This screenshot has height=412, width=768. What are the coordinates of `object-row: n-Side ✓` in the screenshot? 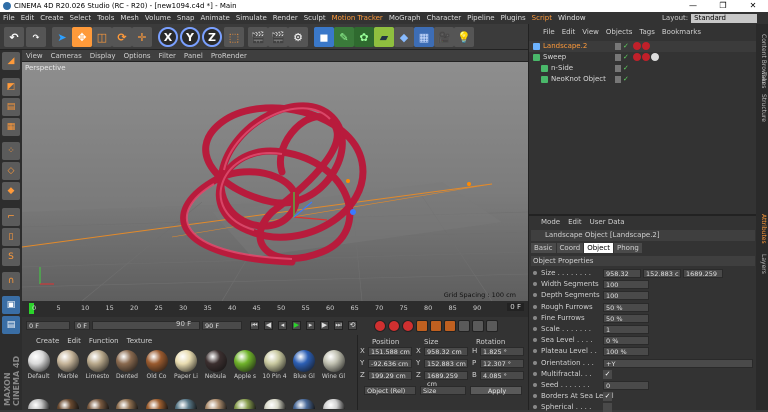 It's located at (643, 68).